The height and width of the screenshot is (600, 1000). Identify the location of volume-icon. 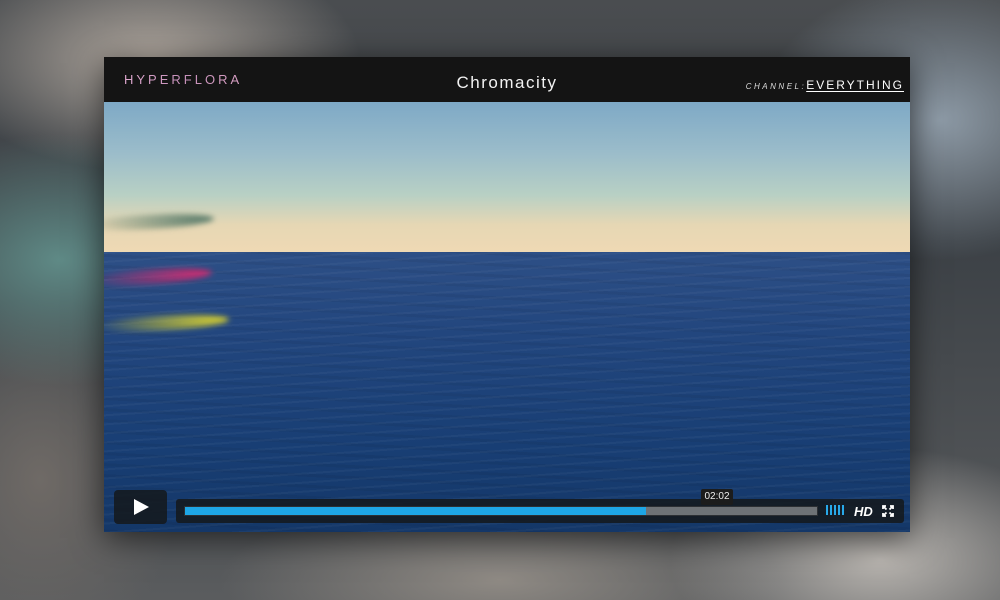
(837, 511).